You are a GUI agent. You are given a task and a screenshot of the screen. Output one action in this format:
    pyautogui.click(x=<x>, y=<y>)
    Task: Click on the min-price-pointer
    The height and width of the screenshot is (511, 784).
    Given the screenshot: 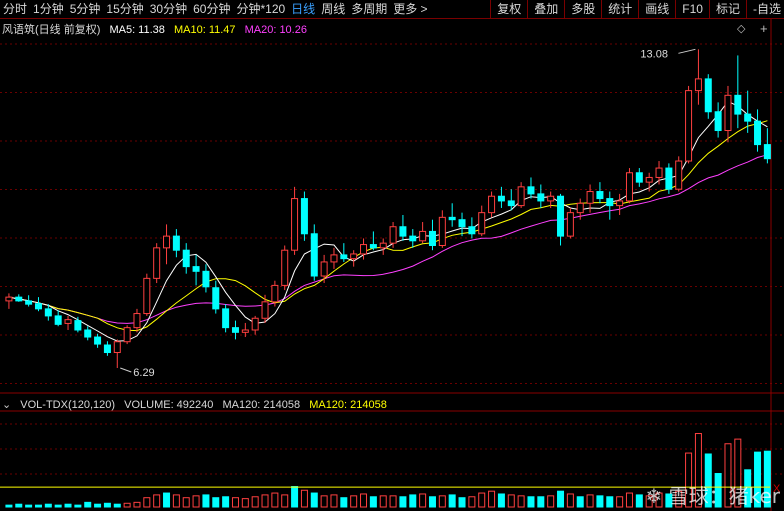 What is the action you would take?
    pyautogui.click(x=126, y=370)
    